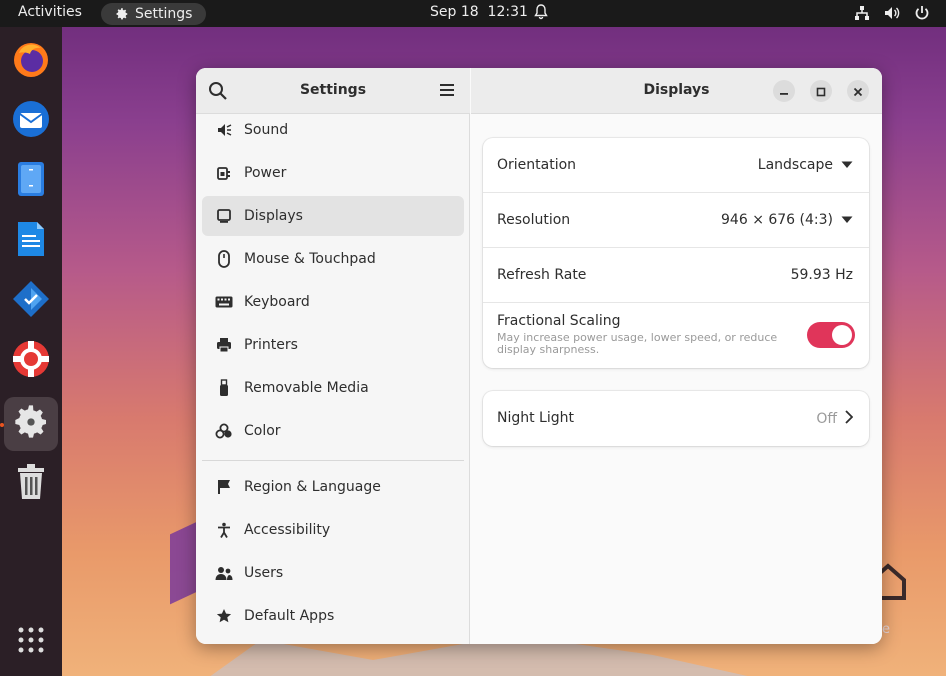  I want to click on orientation-dropdown: Landscape, so click(805, 165).